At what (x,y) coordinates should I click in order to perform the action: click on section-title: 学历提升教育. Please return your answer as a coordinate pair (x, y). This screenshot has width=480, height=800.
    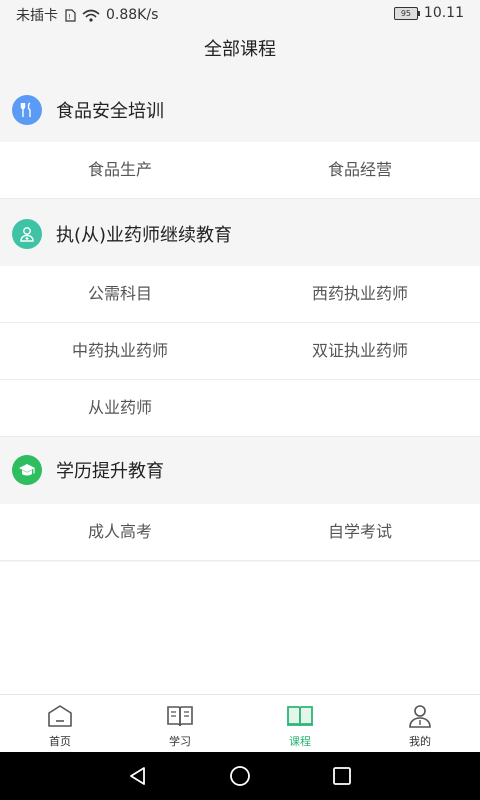
    Looking at the image, I should click on (110, 471).